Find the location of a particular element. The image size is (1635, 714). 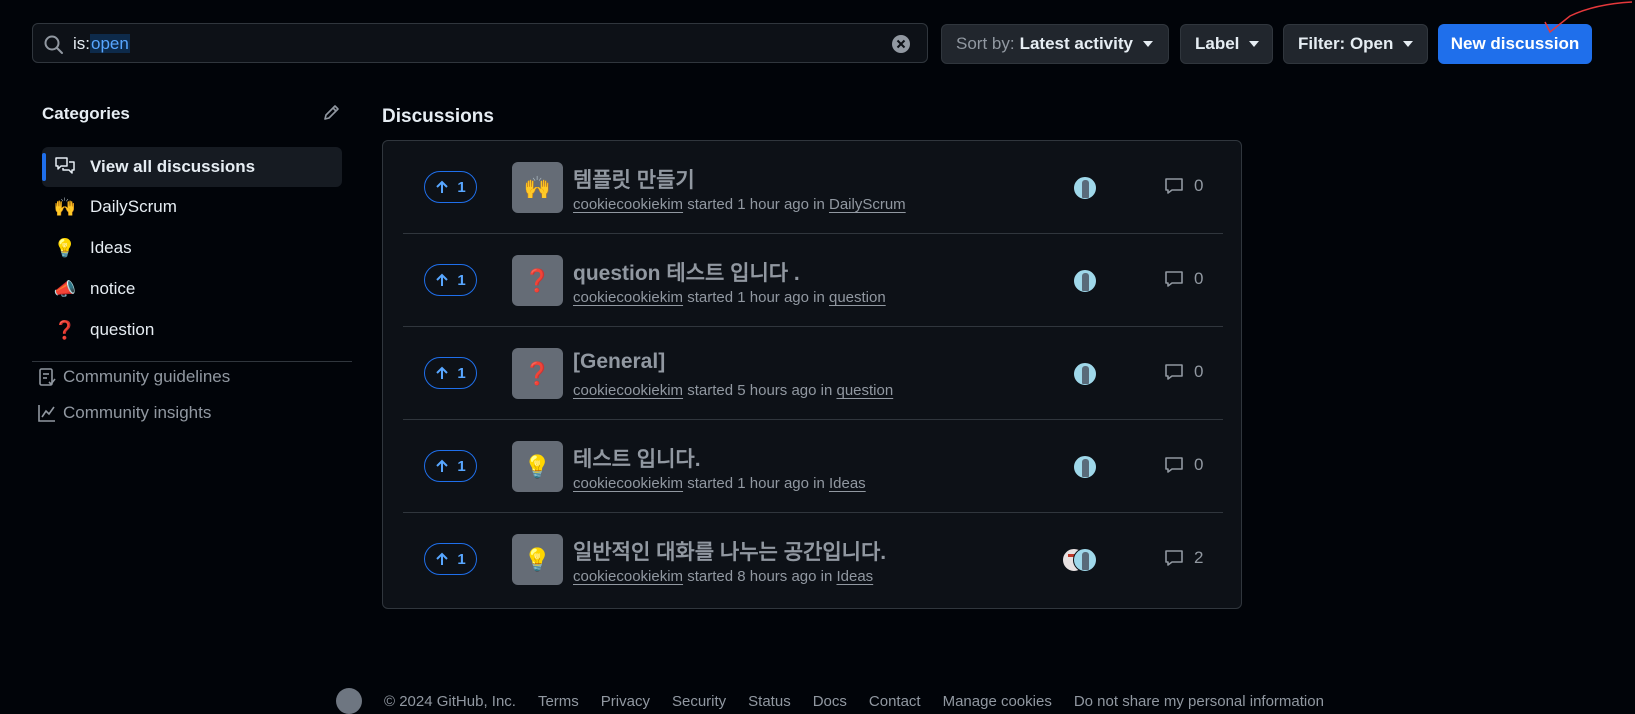

discussion-title: 일반적인 대화를 나누는 공간입니다. is located at coordinates (729, 551).